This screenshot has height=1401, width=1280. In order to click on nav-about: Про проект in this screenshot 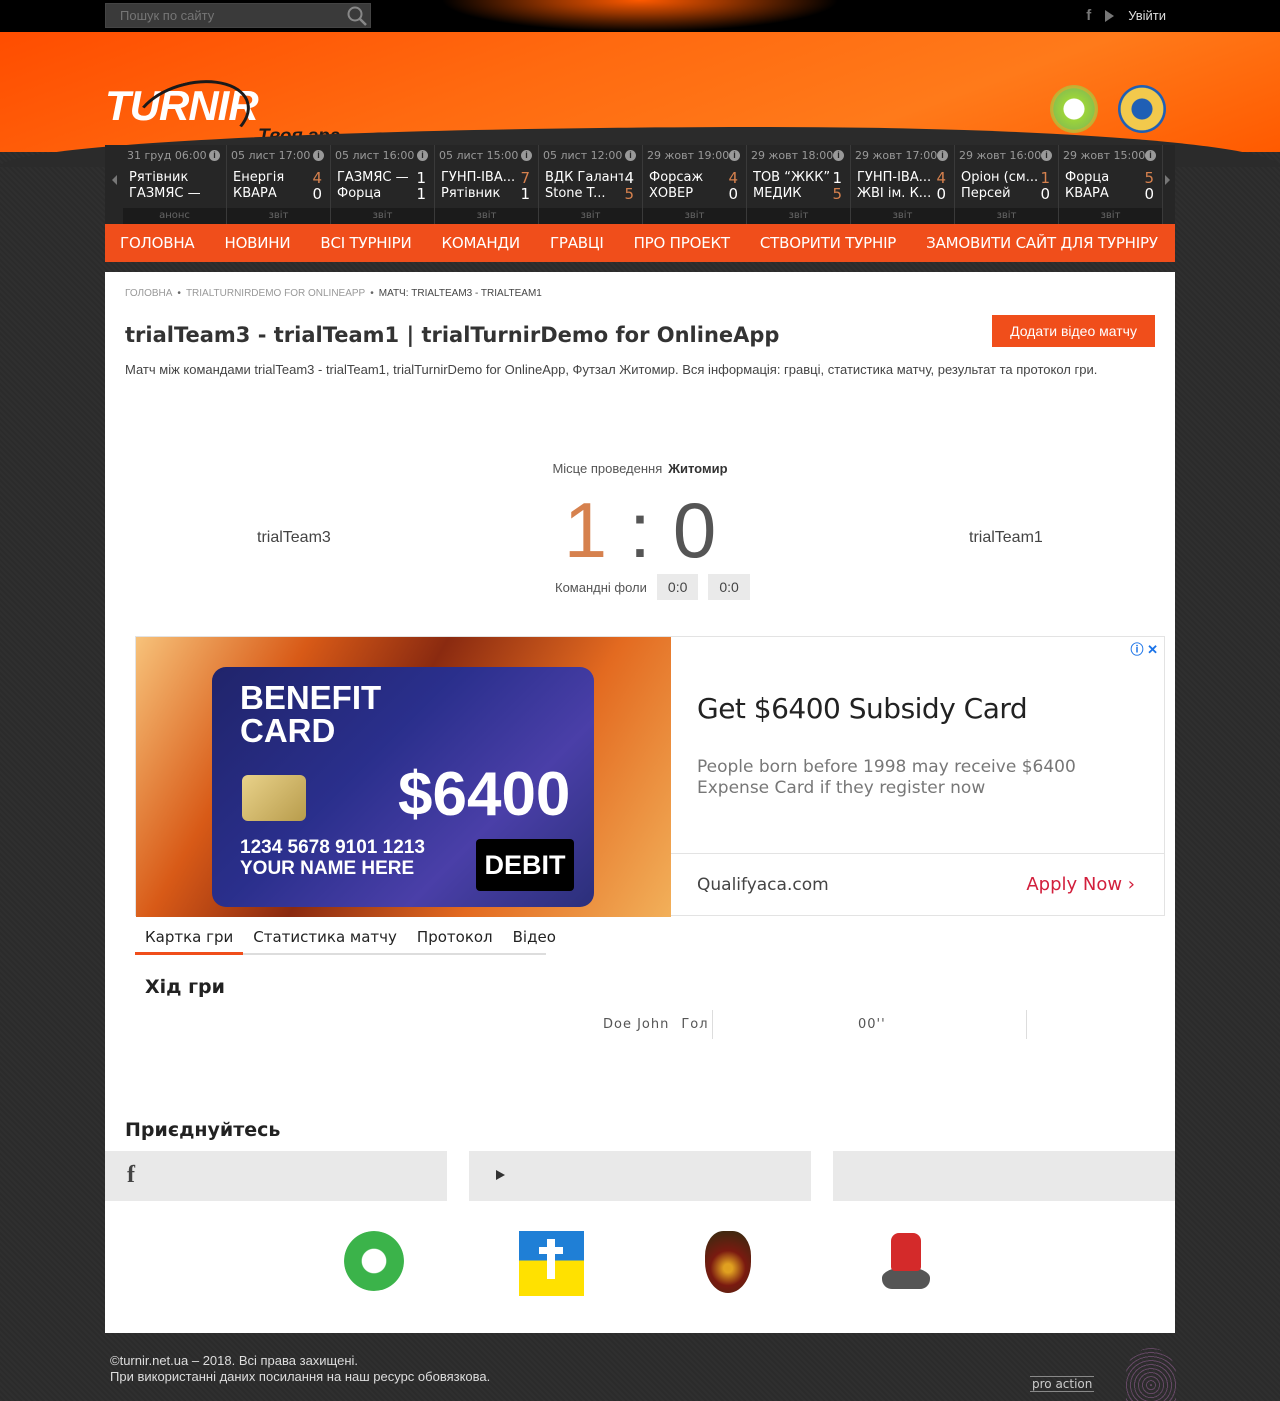, I will do `click(682, 243)`.